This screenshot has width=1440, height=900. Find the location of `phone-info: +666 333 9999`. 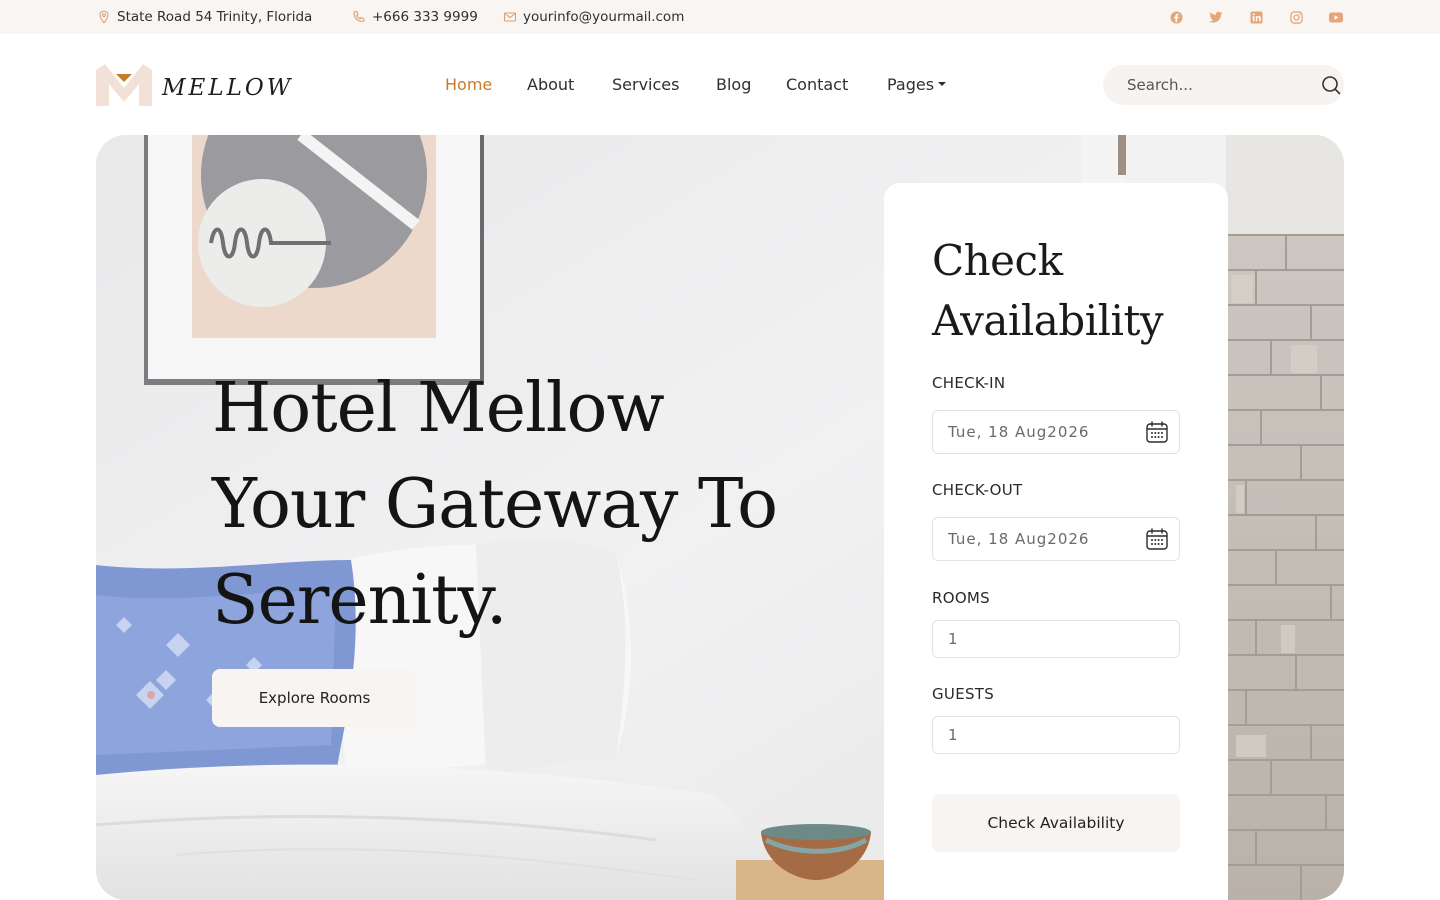

phone-info: +666 333 9999 is located at coordinates (415, 17).